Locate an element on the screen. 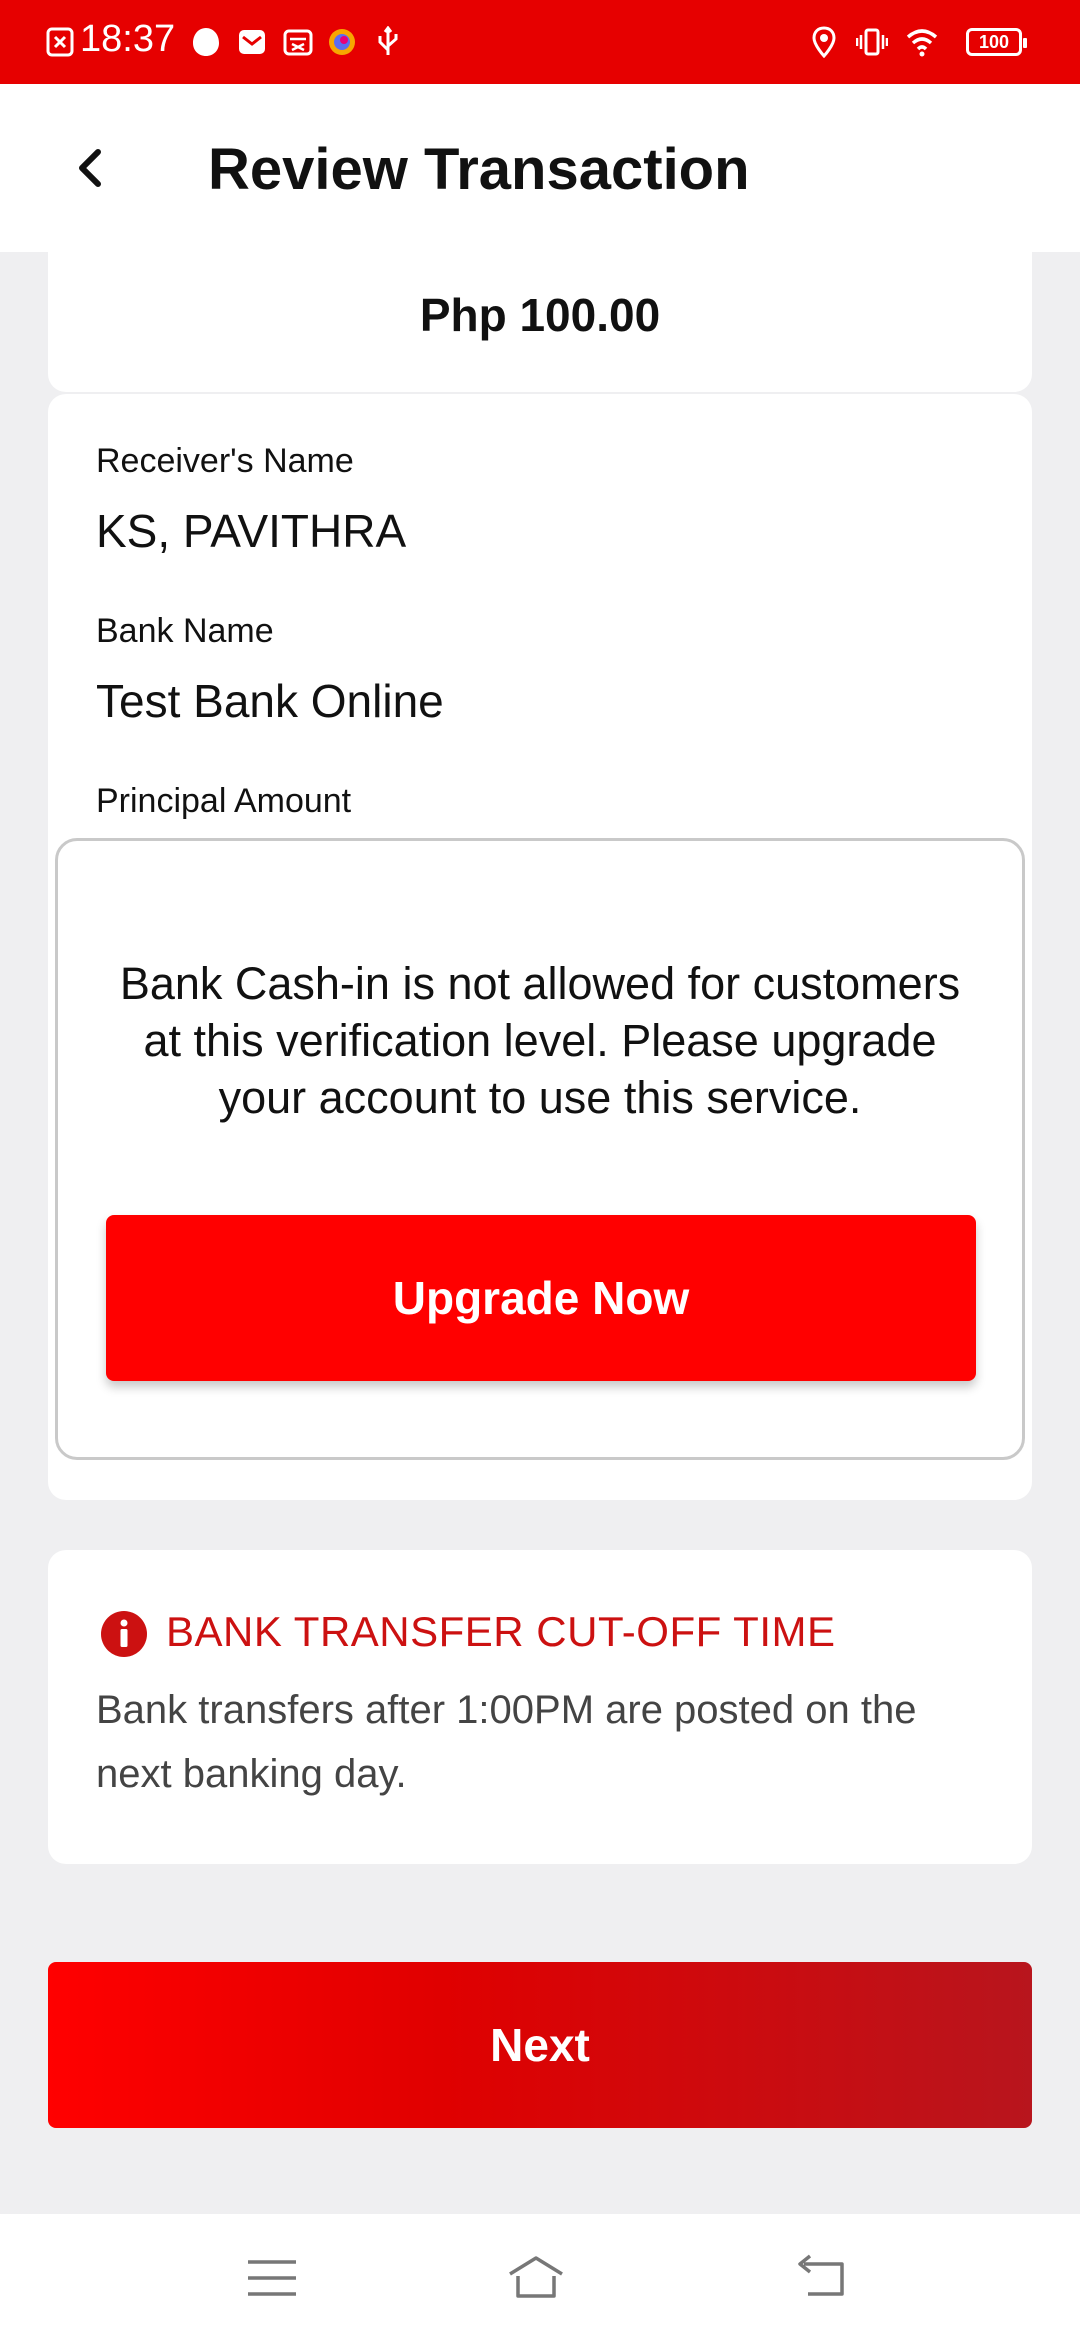  app-header: Review Transaction is located at coordinates (540, 168).